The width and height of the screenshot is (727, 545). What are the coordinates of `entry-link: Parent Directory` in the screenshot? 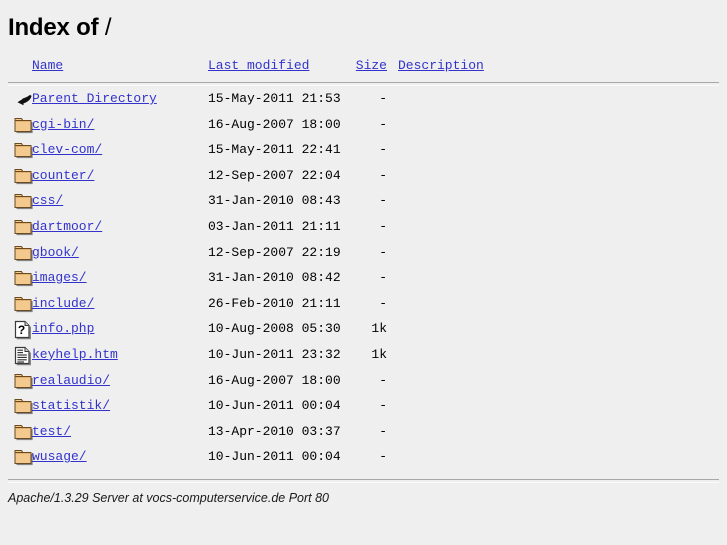 It's located at (94, 98).